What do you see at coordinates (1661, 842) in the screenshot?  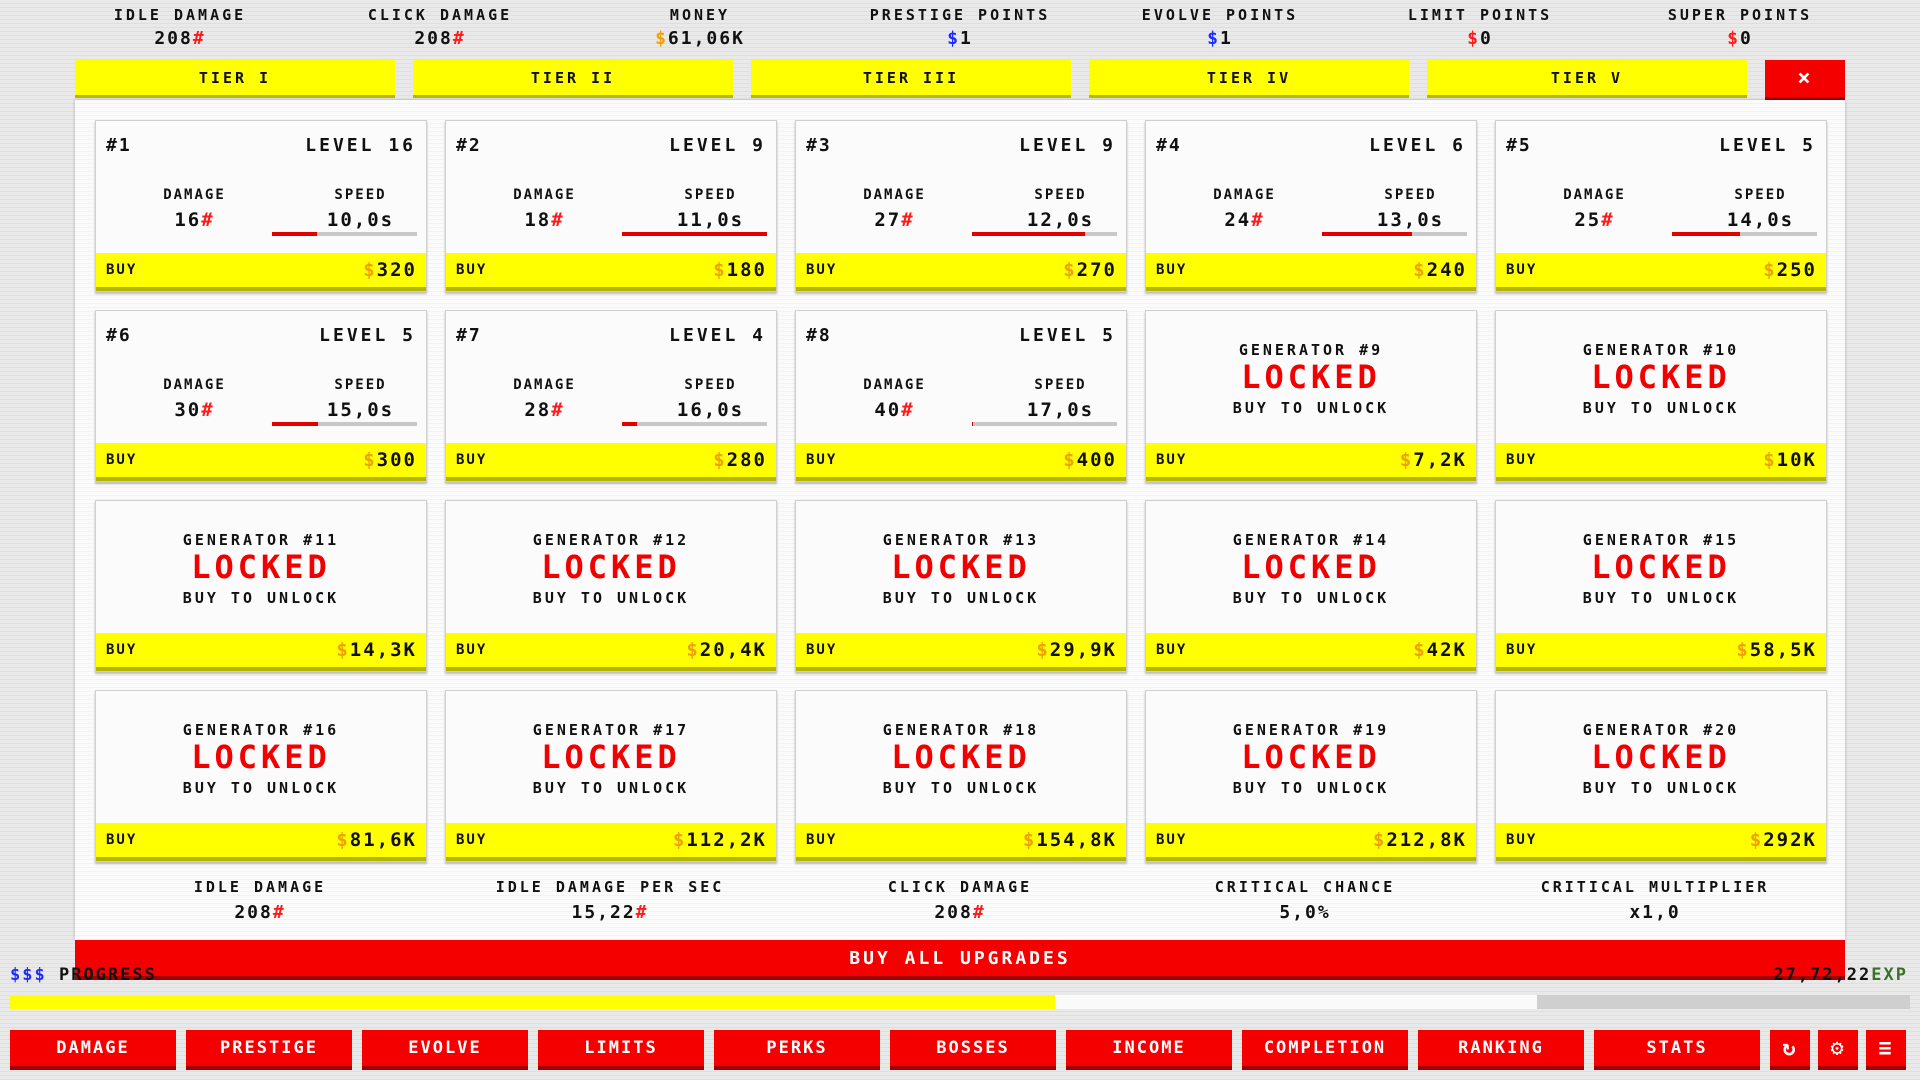 I see `buy-unlock-button: BUY $292K` at bounding box center [1661, 842].